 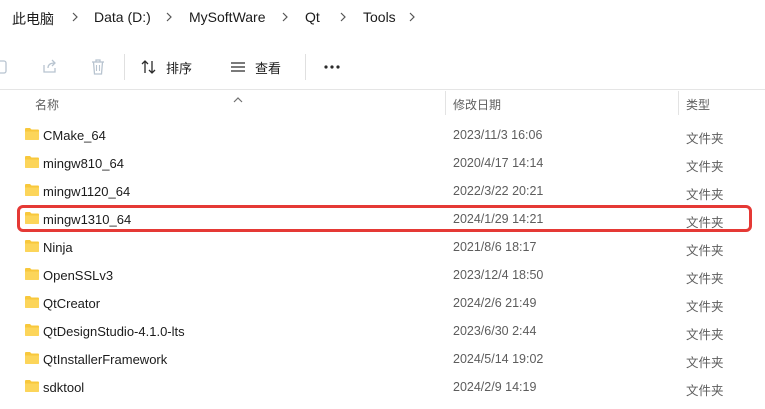 I want to click on file-row: mingw810_64 2020/4/17 14:14 文件夹, so click(x=382, y=163).